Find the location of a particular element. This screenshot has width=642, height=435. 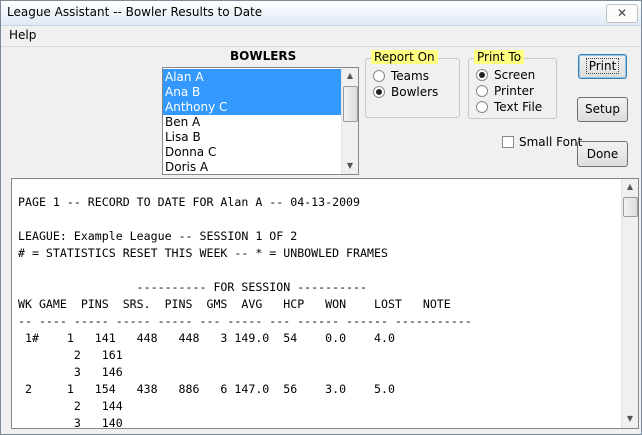

report-line: LEAGUE: Example League -- SESSION 1 OF 2 is located at coordinates (158, 236).